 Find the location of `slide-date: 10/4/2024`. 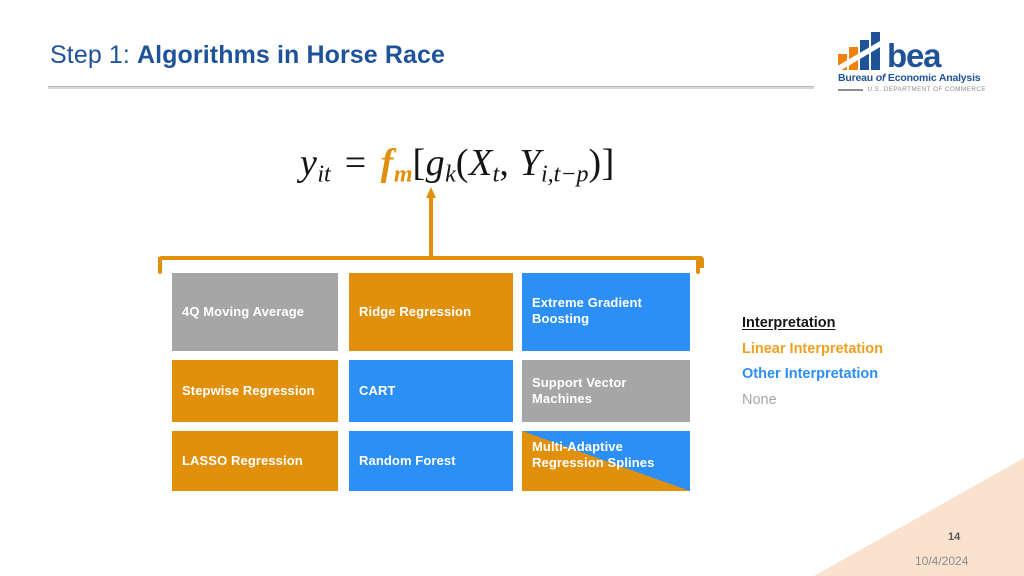

slide-date: 10/4/2024 is located at coordinates (942, 561).